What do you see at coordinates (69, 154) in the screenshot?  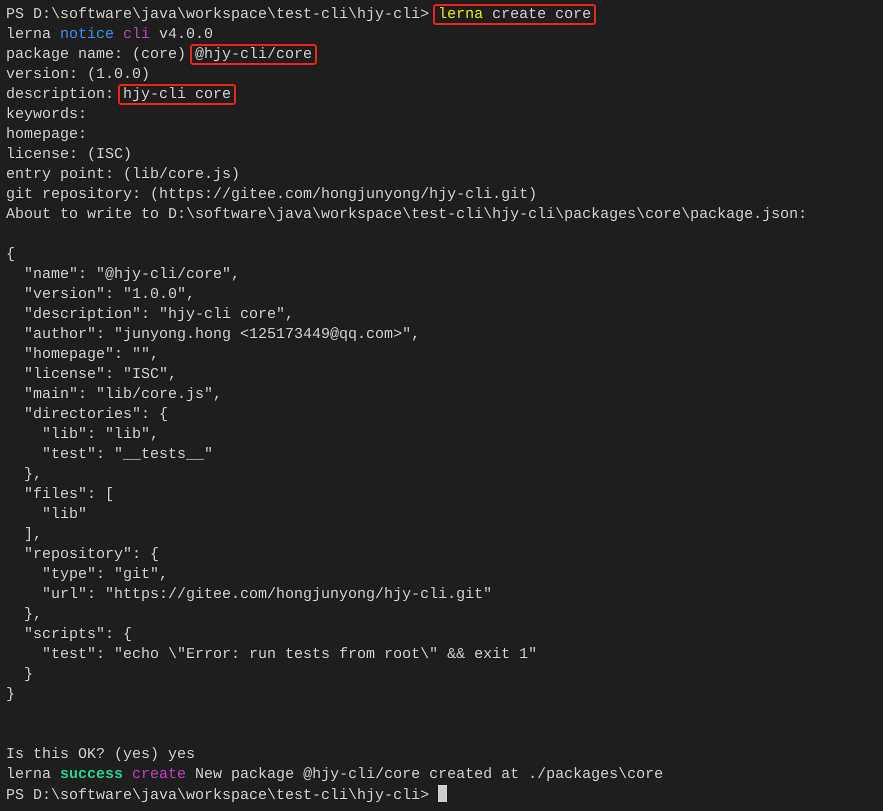 I see `output-text: license: (ISC)` at bounding box center [69, 154].